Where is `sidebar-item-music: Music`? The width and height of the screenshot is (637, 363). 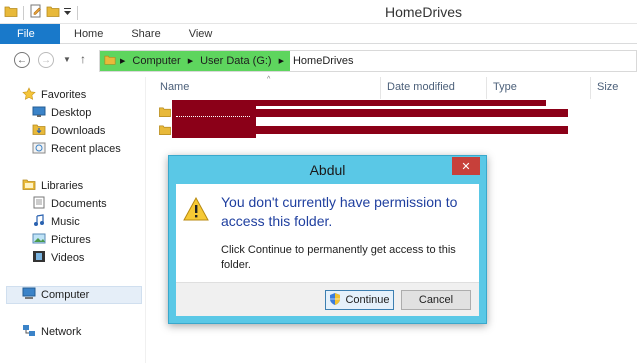 sidebar-item-music: Music is located at coordinates (56, 222).